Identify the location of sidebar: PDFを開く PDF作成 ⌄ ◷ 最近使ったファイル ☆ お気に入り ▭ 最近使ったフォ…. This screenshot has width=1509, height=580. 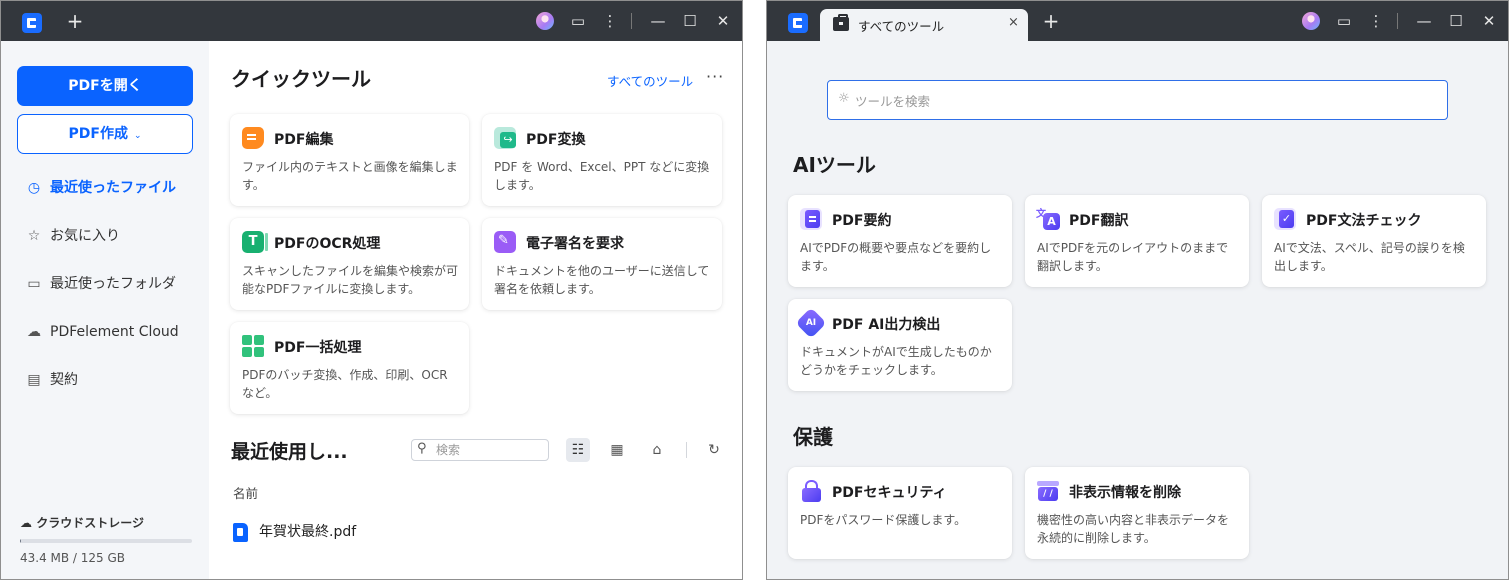
(105, 310).